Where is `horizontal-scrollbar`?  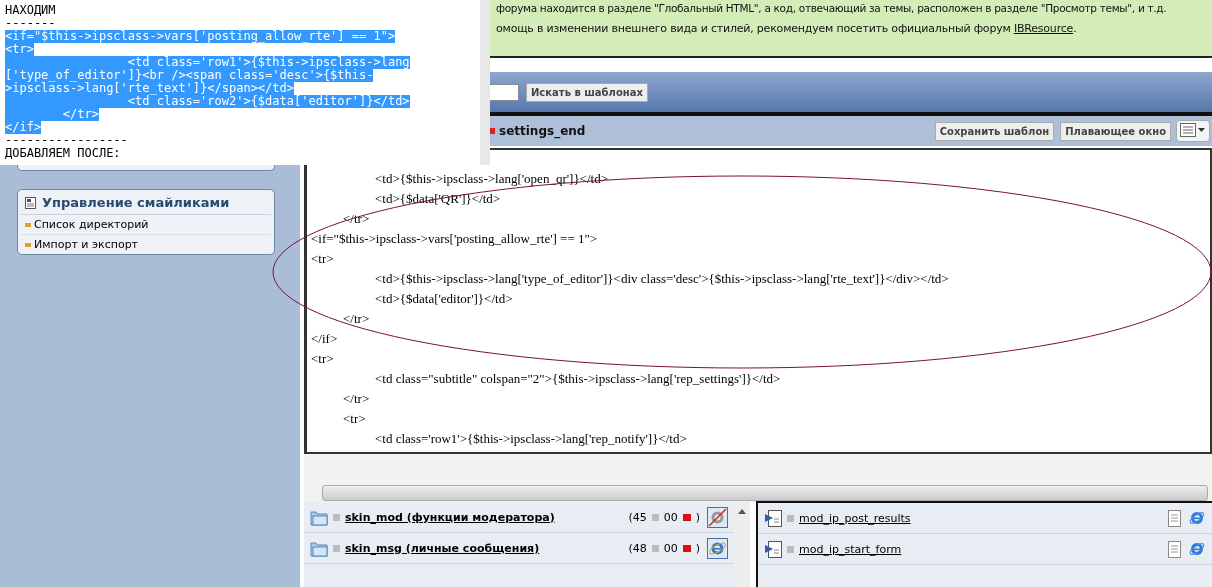 horizontal-scrollbar is located at coordinates (758, 493).